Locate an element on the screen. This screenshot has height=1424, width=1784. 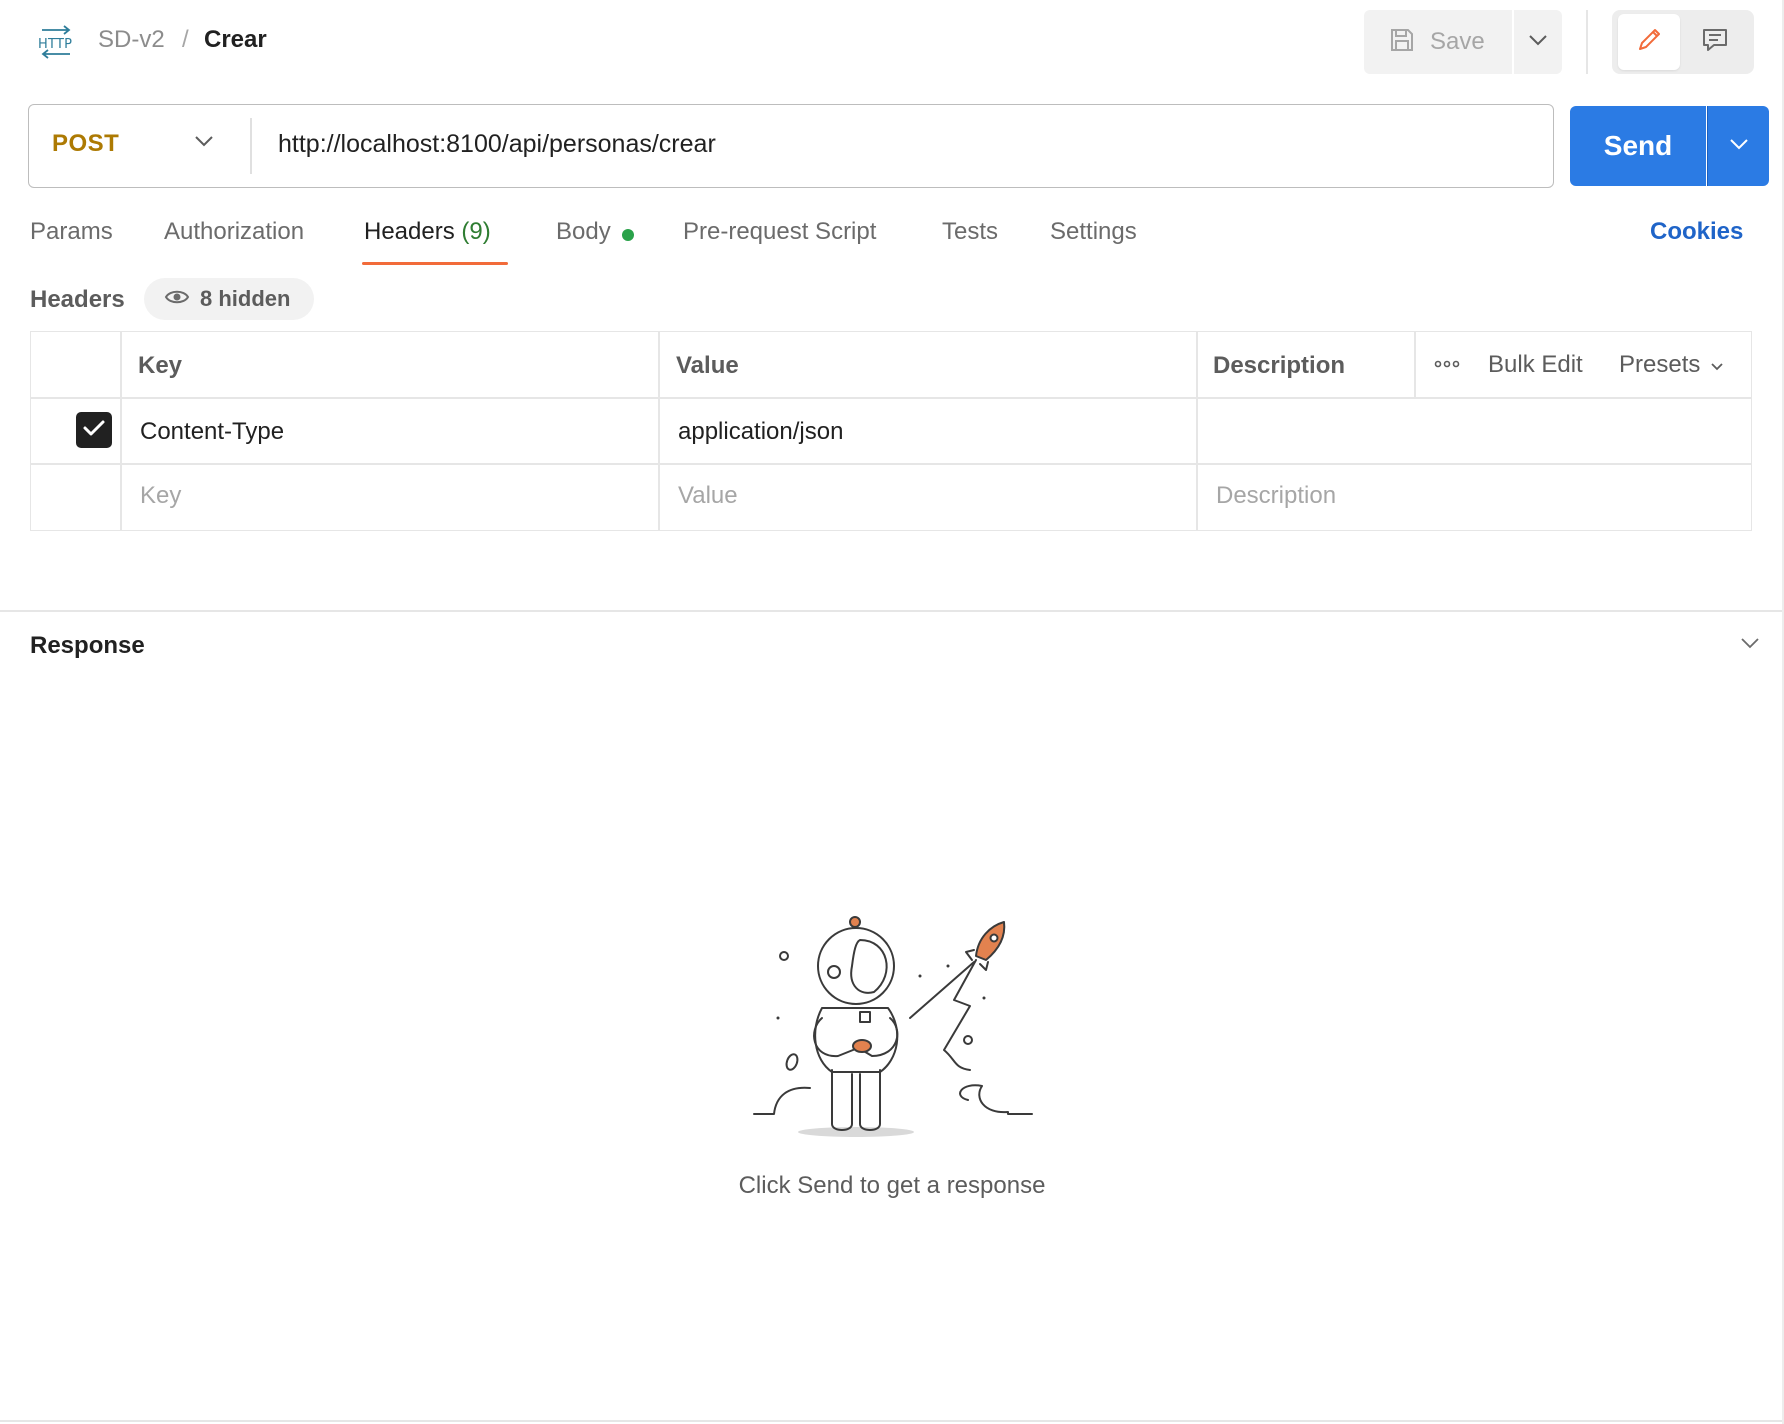
method-select: POST is located at coordinates (85, 144).